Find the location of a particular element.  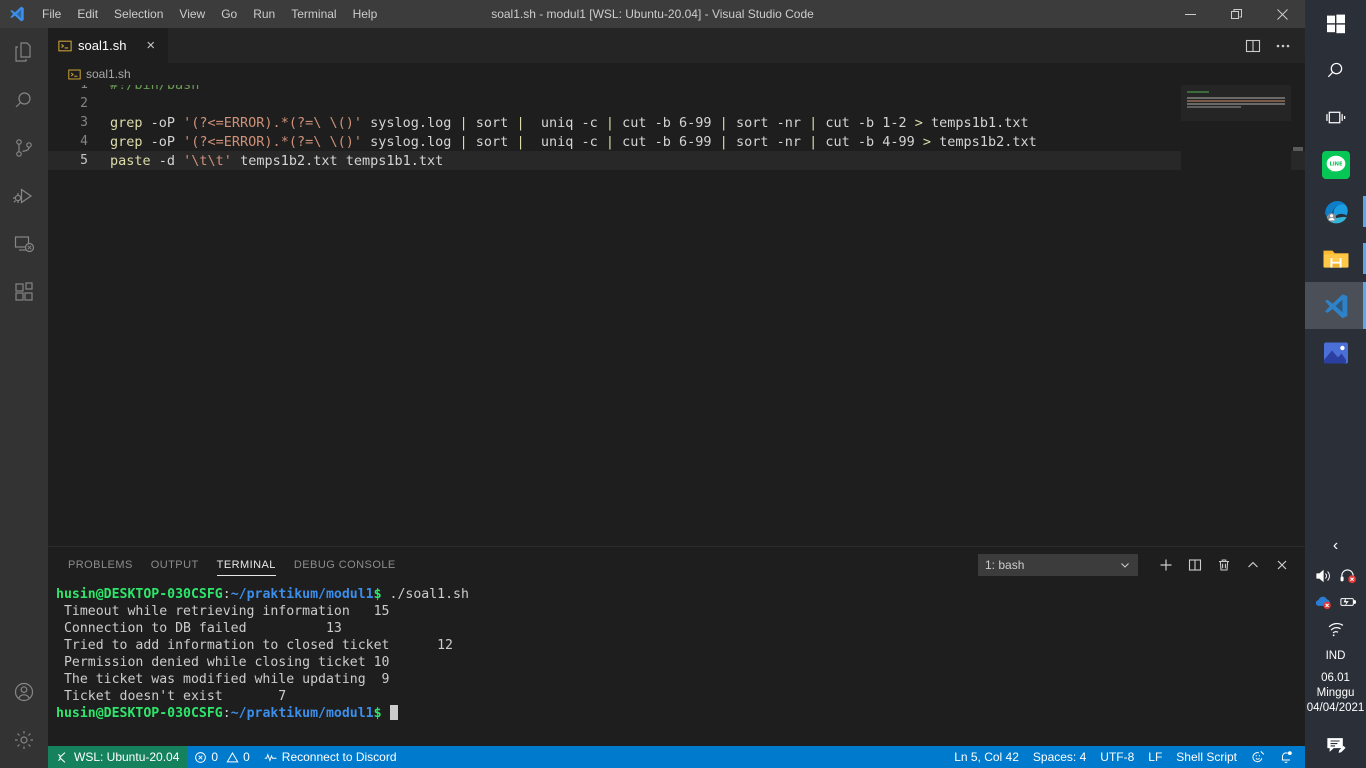

remote-explorer-icon is located at coordinates (24, 244).